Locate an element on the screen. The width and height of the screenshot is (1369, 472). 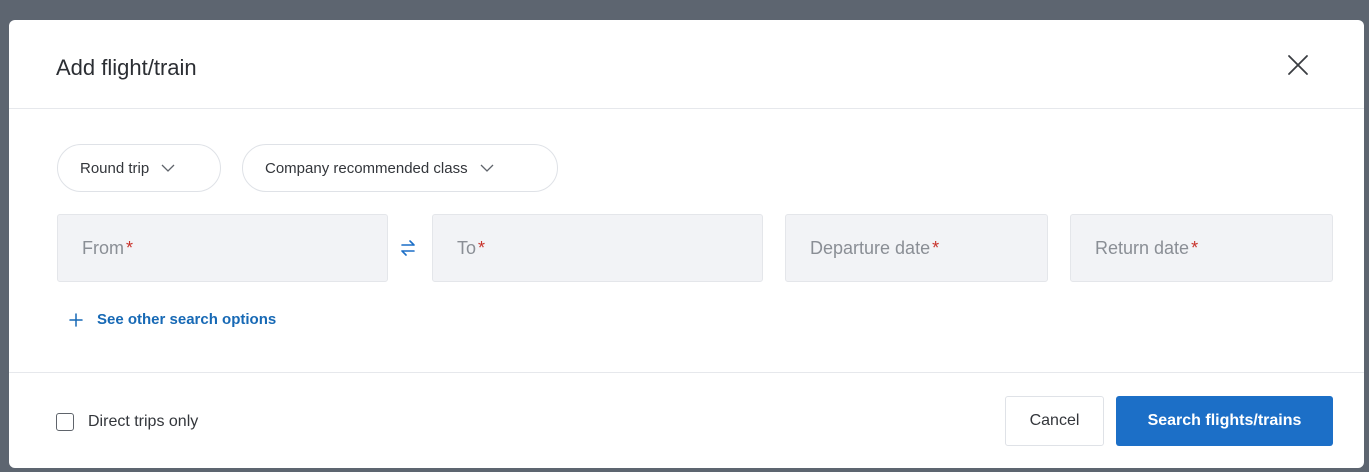
swap-arrows-icon is located at coordinates (408, 250).